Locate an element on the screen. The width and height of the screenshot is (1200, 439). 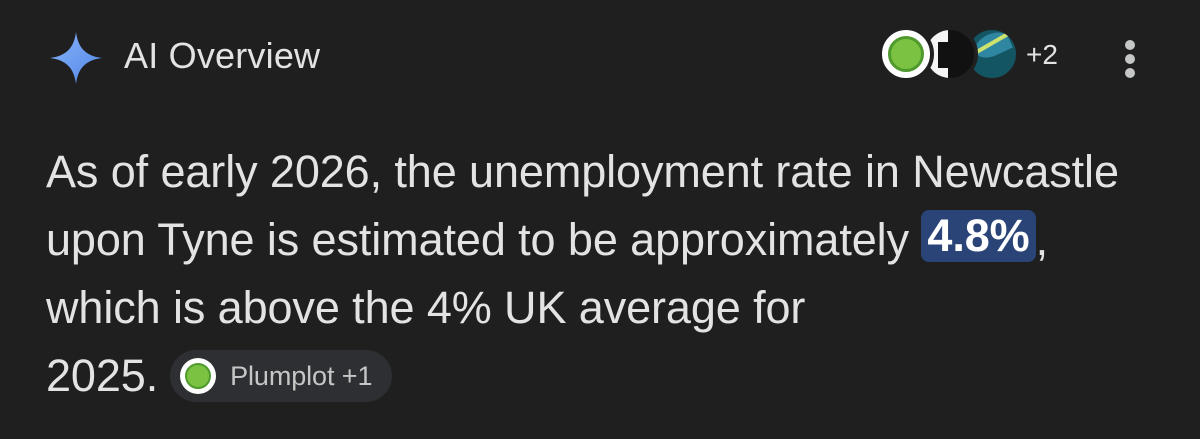
answer-line: 2025. Plumplot +1 is located at coordinates (611, 376).